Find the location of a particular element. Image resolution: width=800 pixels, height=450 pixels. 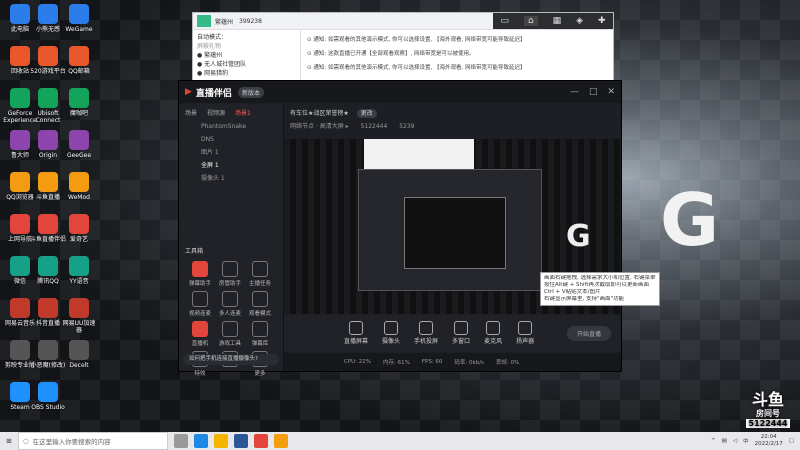

game-icon: ◈ is located at coordinates (579, 21).